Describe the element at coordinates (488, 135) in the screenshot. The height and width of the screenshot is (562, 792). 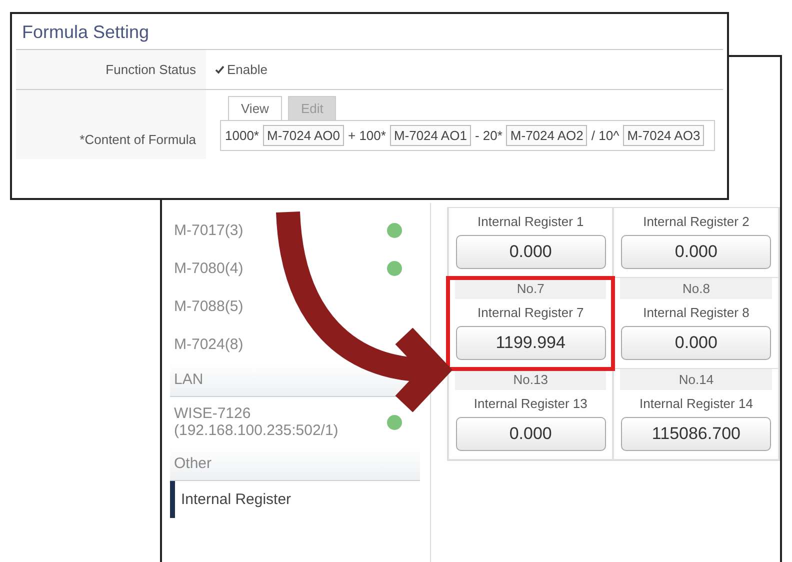
I see `formula-text: - 20*` at that location.